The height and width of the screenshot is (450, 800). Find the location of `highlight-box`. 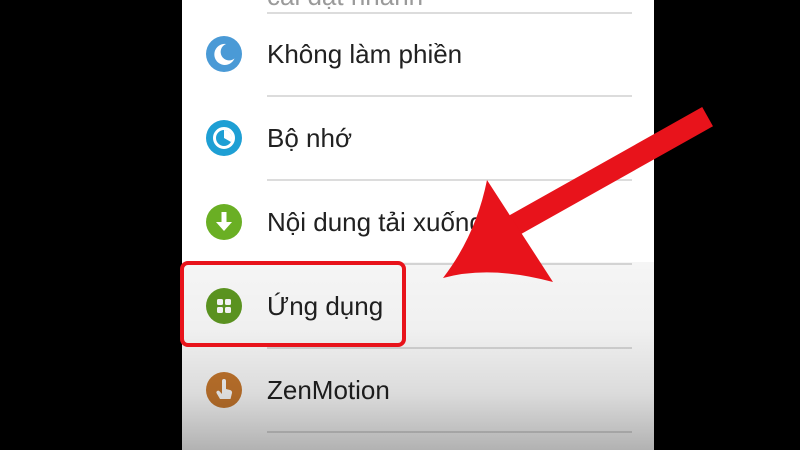

highlight-box is located at coordinates (293, 304).